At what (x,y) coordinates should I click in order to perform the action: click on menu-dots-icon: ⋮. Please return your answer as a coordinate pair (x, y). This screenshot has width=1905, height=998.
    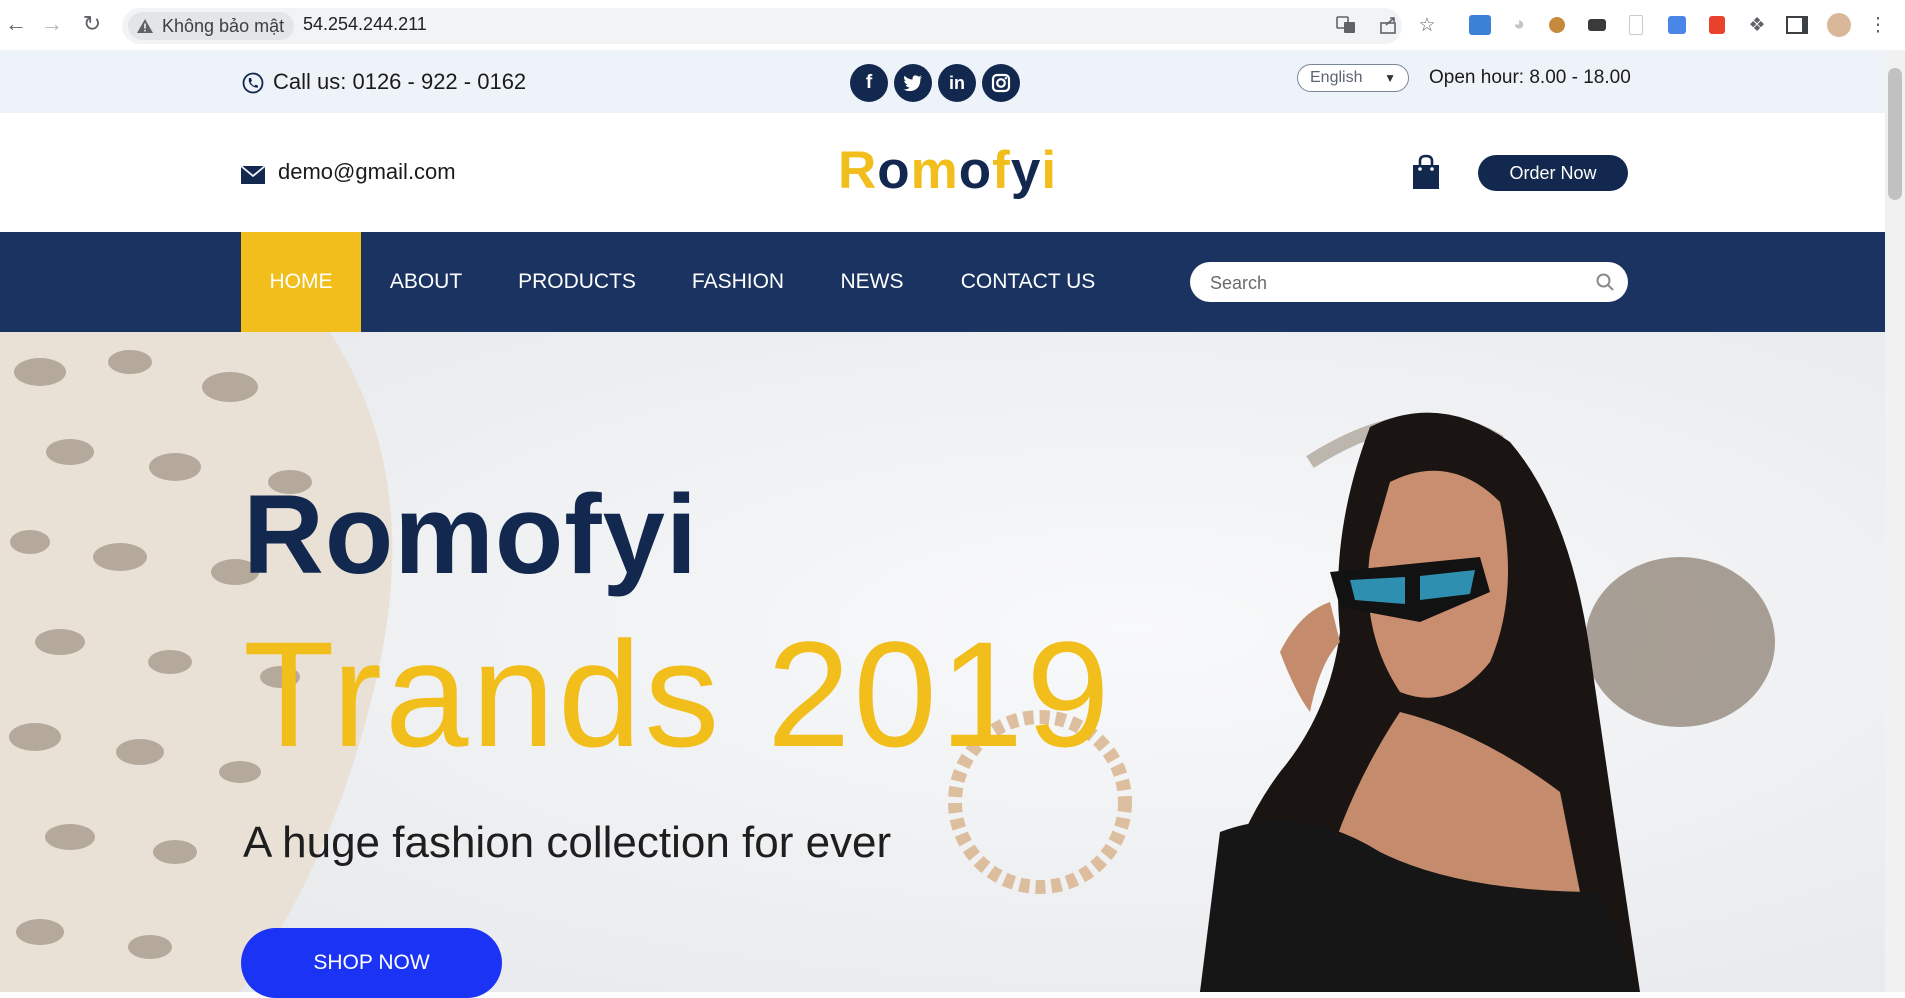
    Looking at the image, I should click on (1878, 25).